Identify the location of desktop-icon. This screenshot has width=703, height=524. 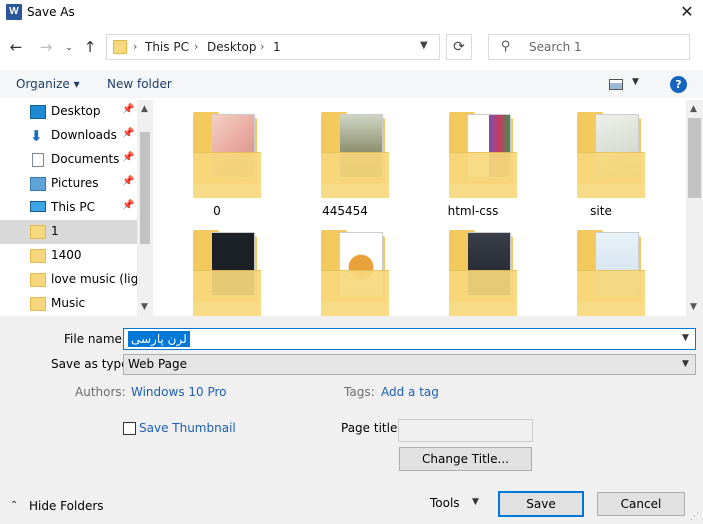
(38, 112).